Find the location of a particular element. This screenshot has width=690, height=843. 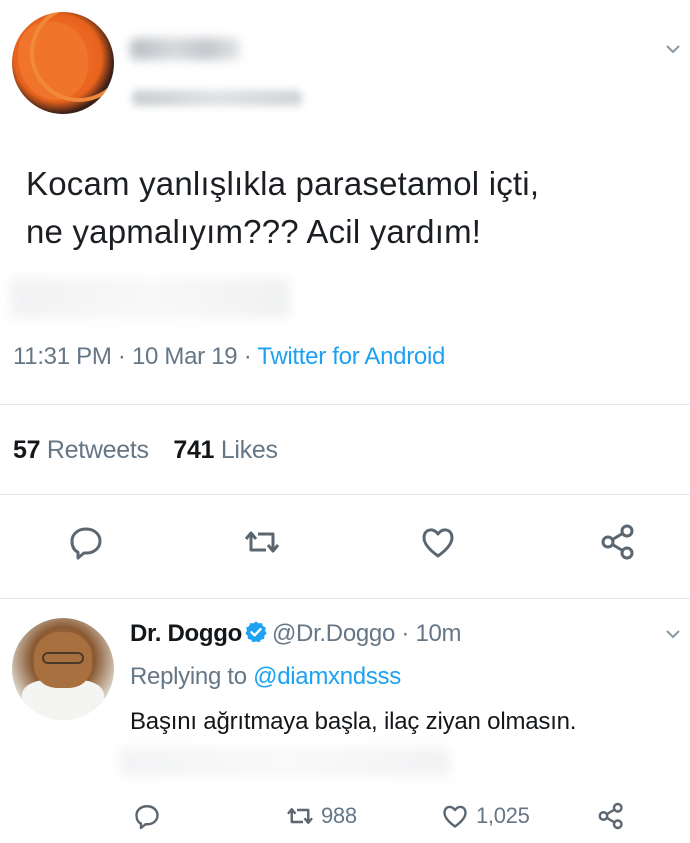

reply-share-button is located at coordinates (611, 816).